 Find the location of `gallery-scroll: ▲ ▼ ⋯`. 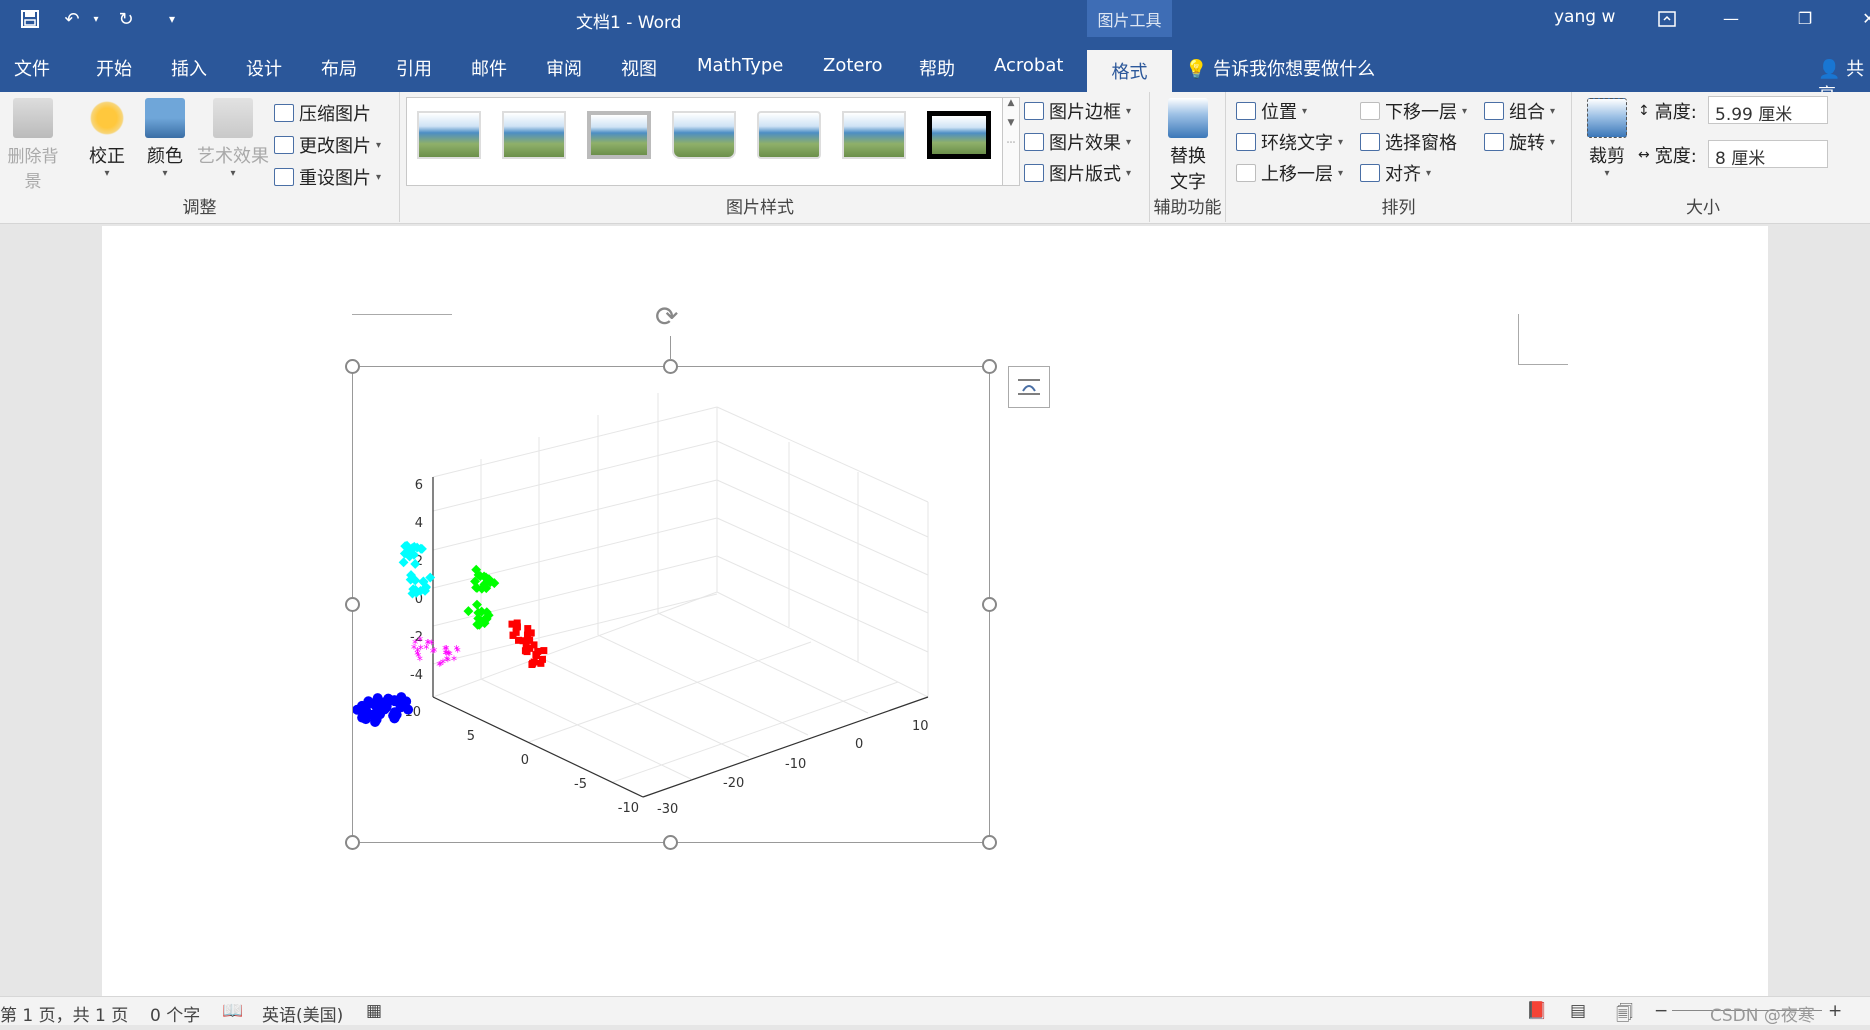

gallery-scroll: ▲ ▼ ⋯ is located at coordinates (1011, 141).